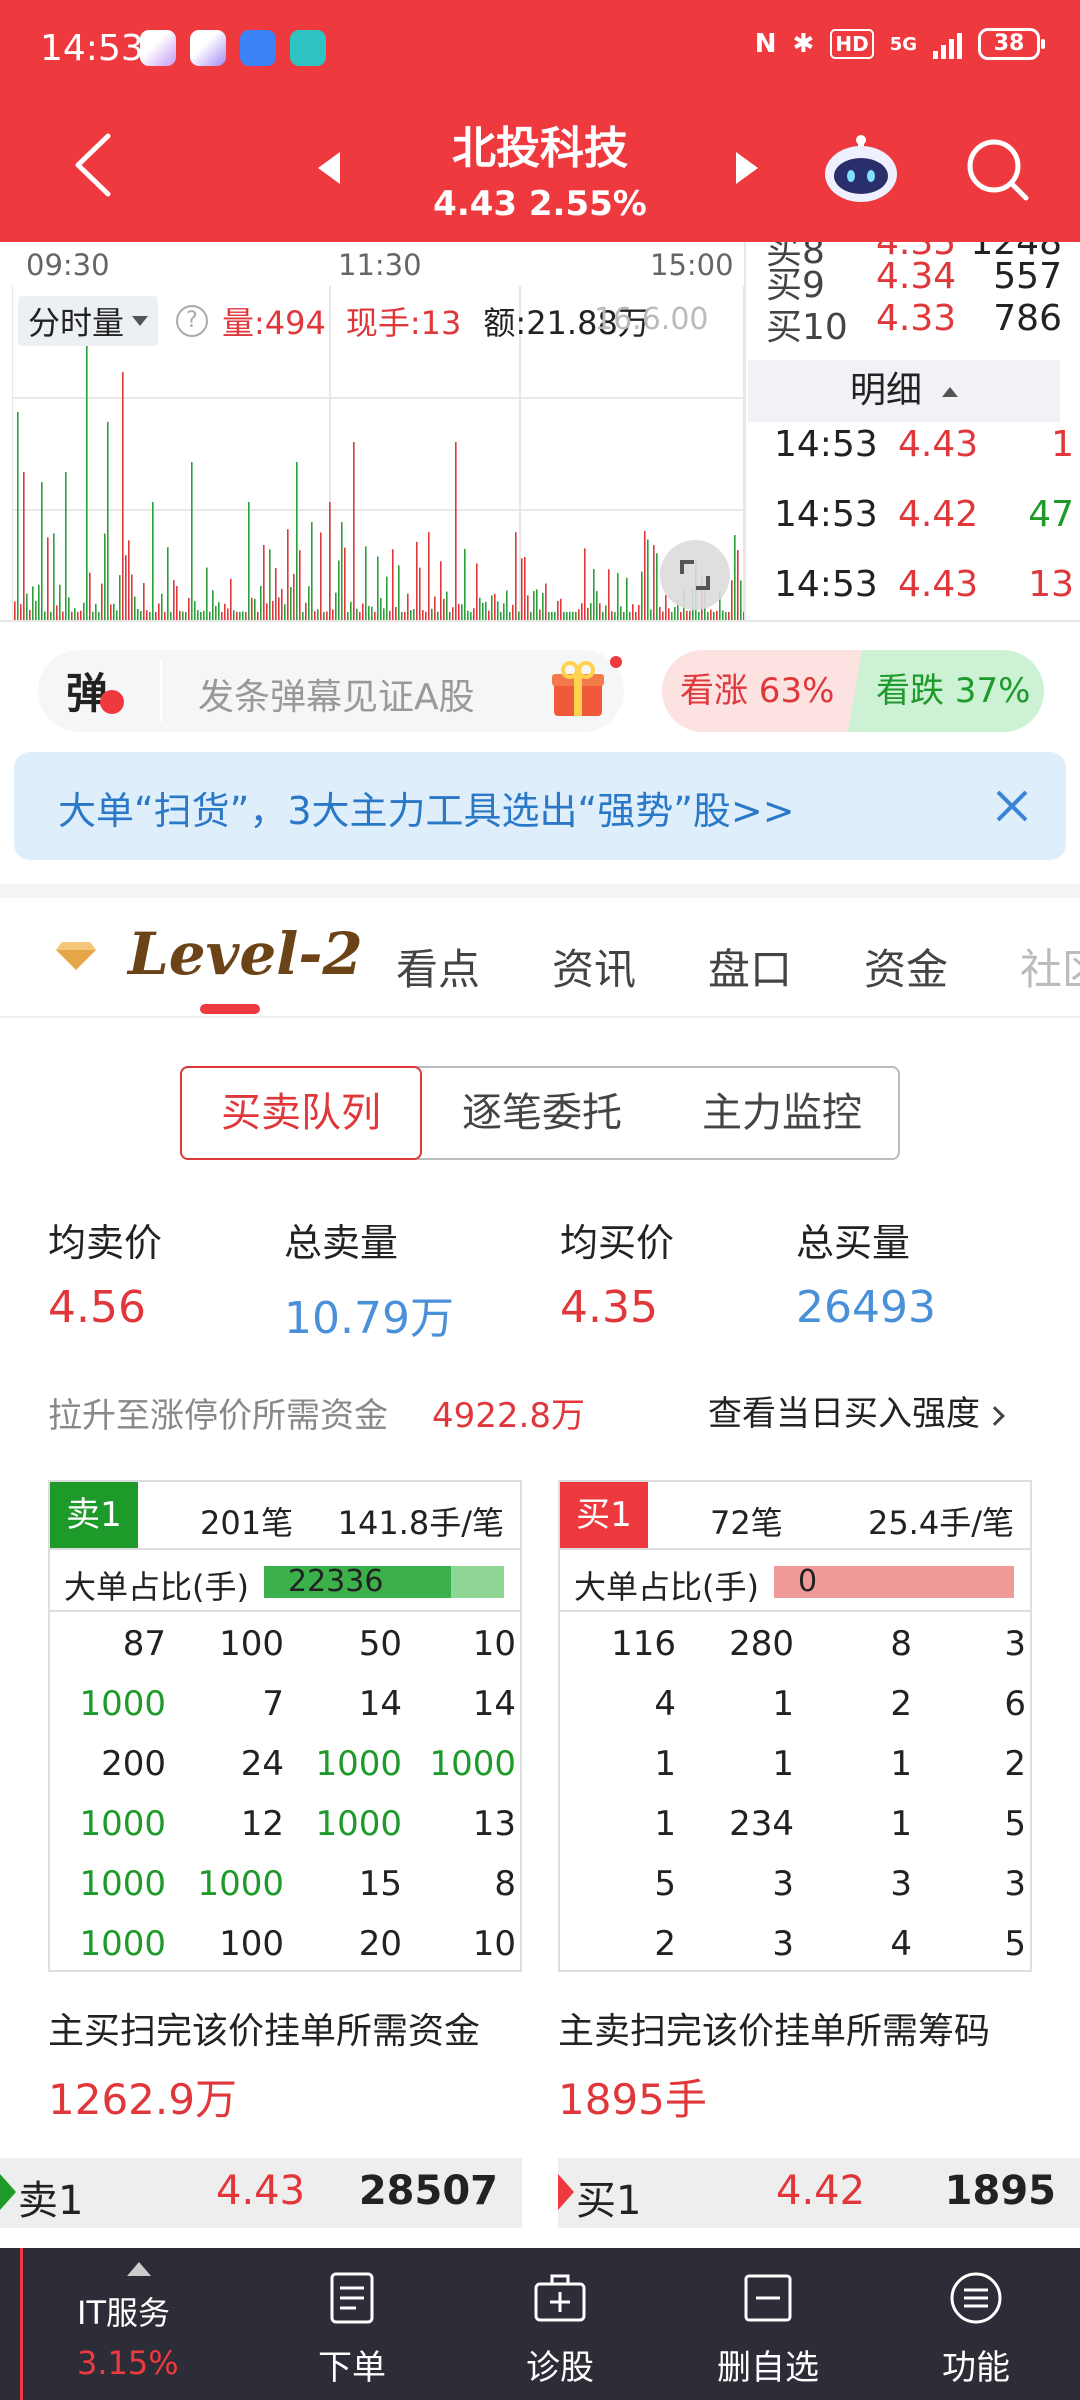 This screenshot has width=1080, height=2400. I want to click on limit-up-capital-label: 拉升至涨停价所需资金, so click(218, 1416).